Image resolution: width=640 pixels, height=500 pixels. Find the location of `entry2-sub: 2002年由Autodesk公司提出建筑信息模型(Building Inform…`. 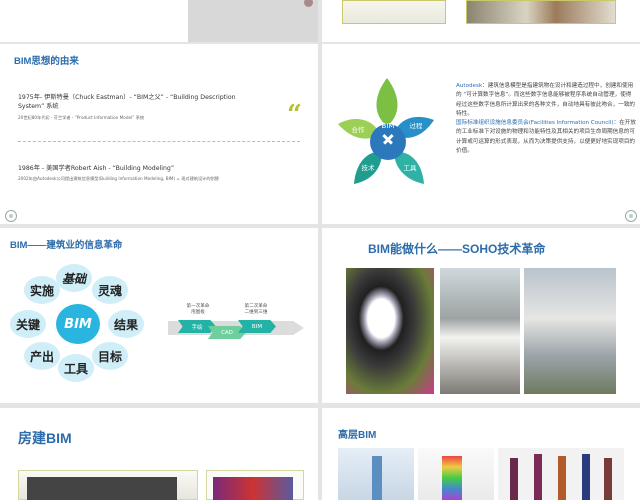

entry2-sub: 2002年由Autodesk公司提出建筑信息模型(Building Inform… is located at coordinates (118, 178).